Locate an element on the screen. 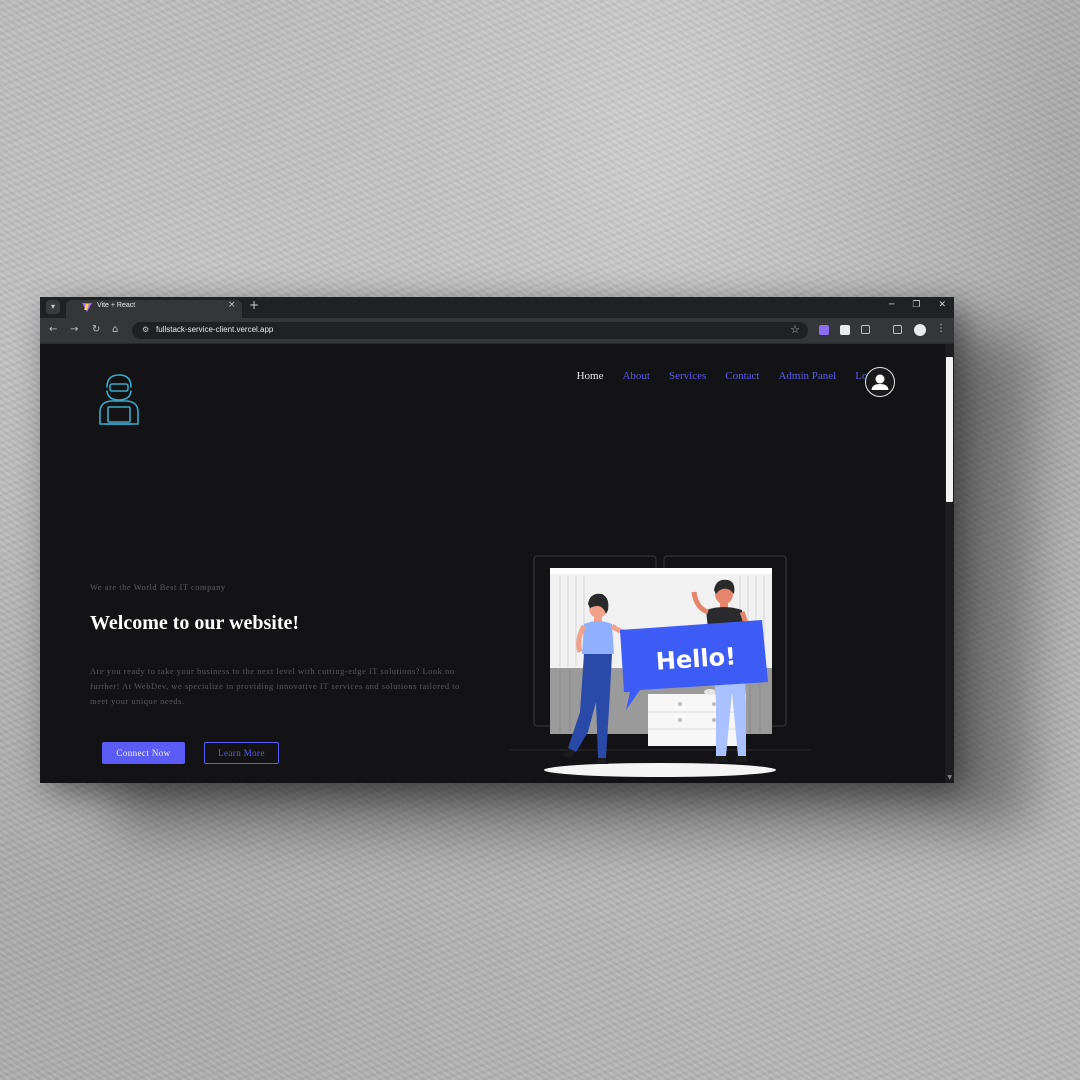 The image size is (1080, 1080). side-panel-icon is located at coordinates (897, 329).